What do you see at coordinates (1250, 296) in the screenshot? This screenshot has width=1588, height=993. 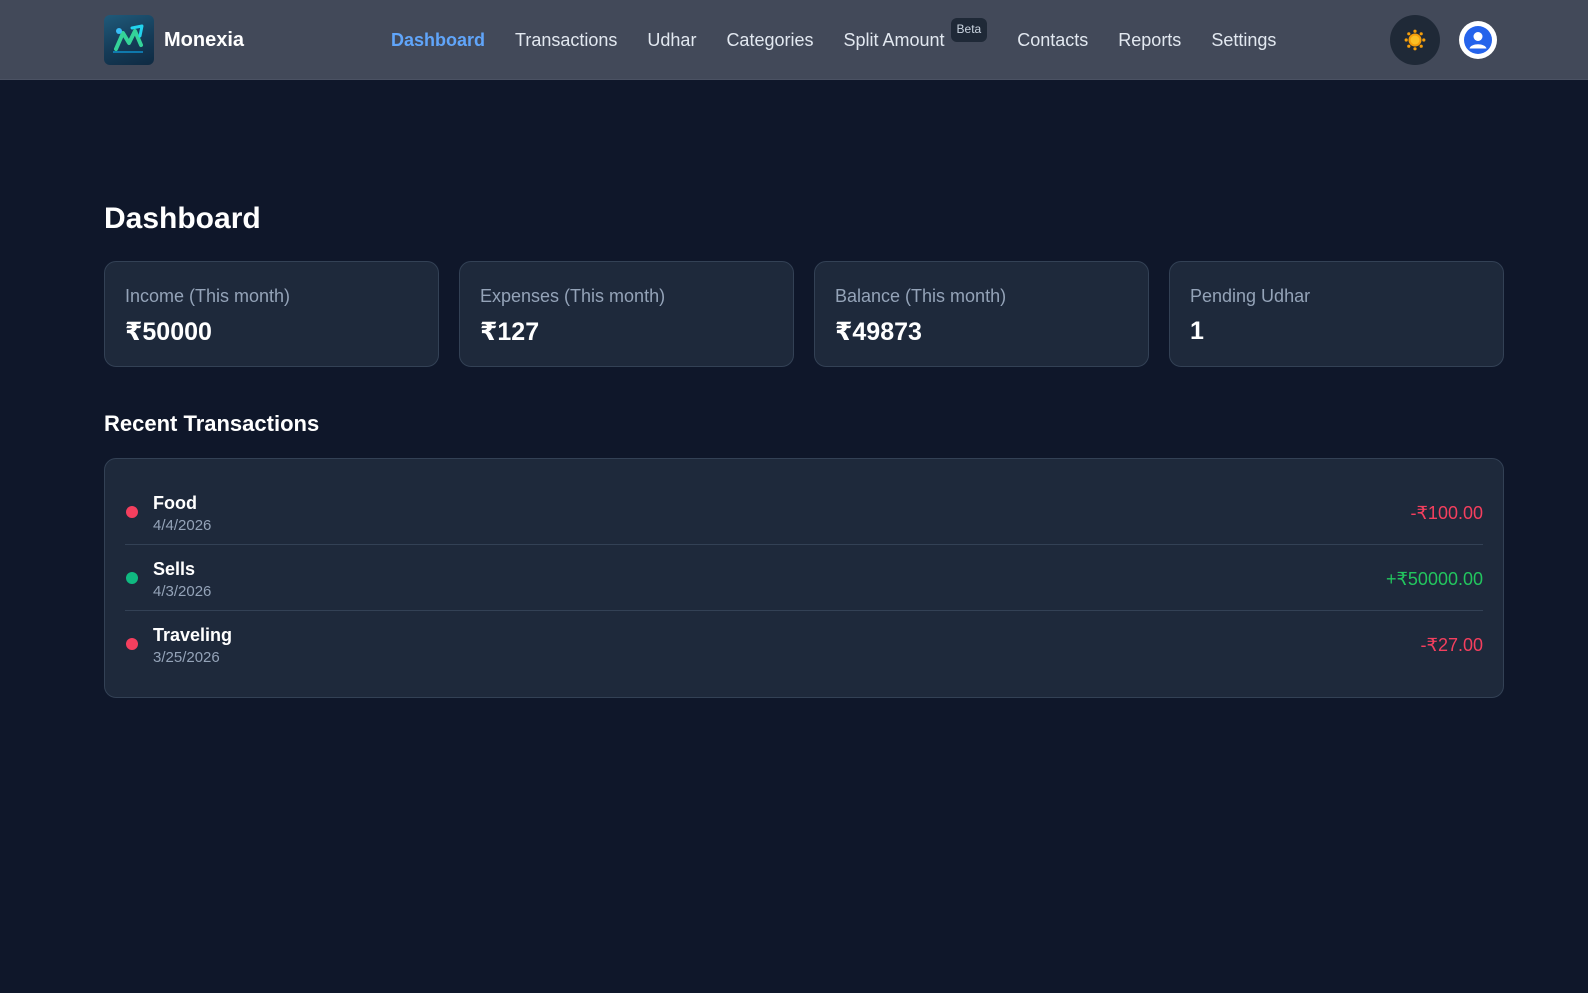 I see `stat-label: Pending Udhar` at bounding box center [1250, 296].